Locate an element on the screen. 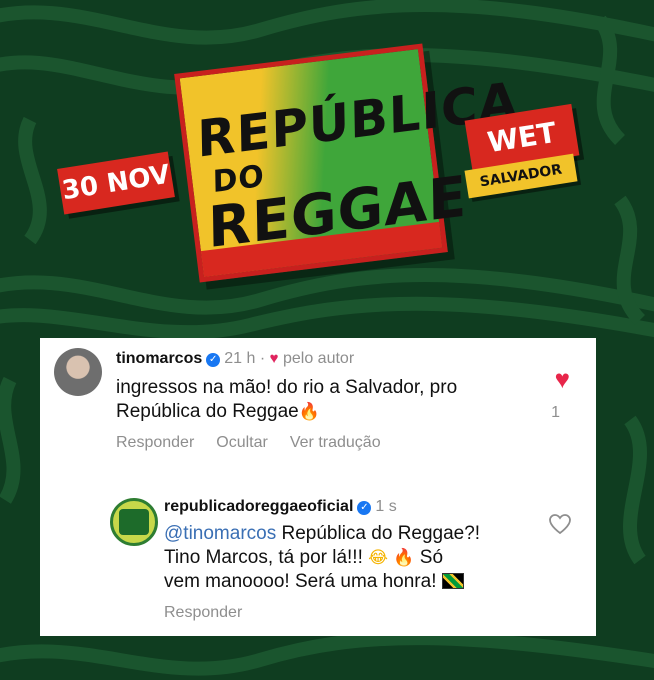  laughing-emoji: 😂 is located at coordinates (378, 558).